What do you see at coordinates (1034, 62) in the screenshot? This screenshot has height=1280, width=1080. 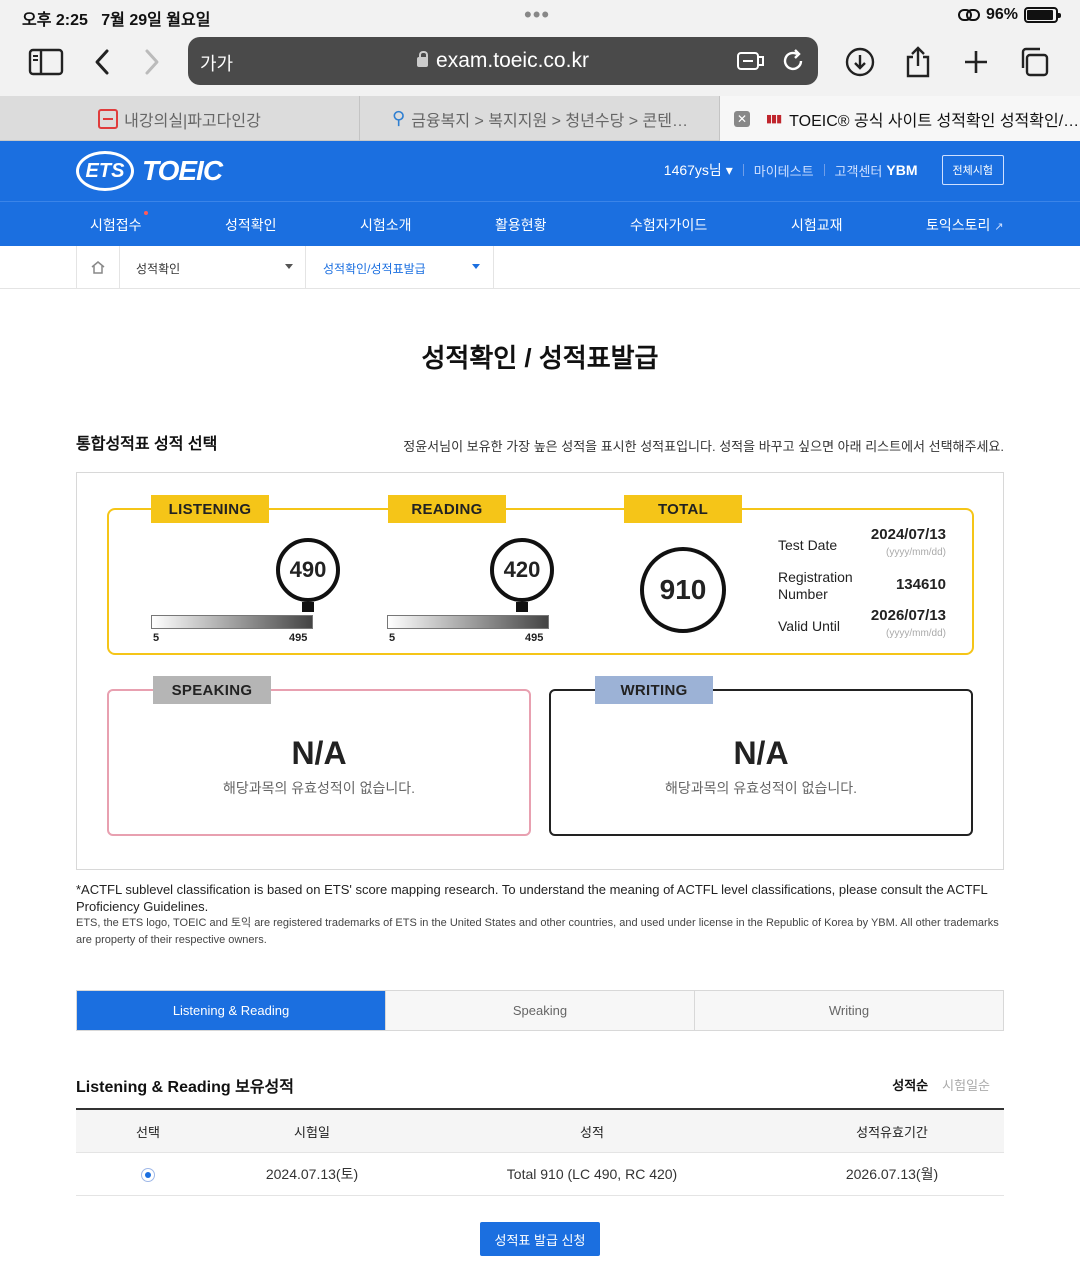 I see `tab-overview-icon` at bounding box center [1034, 62].